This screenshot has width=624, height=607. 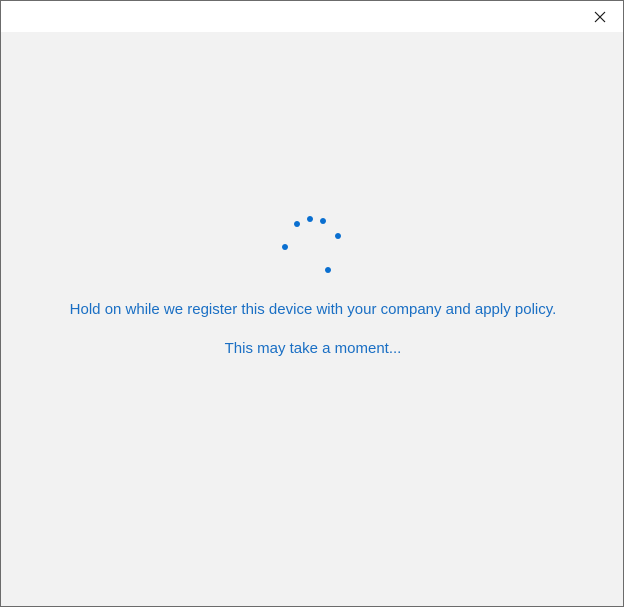 I want to click on close-icon, so click(x=600, y=17).